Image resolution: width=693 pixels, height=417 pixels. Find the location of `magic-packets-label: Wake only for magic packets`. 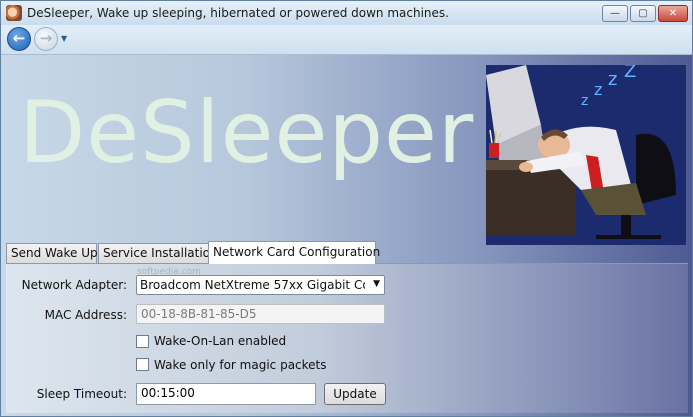

magic-packets-label: Wake only for magic packets is located at coordinates (240, 365).